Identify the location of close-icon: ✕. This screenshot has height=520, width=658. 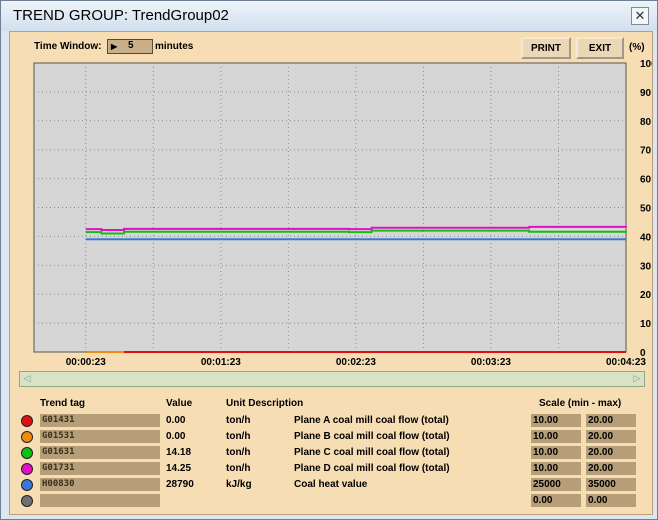
(640, 16).